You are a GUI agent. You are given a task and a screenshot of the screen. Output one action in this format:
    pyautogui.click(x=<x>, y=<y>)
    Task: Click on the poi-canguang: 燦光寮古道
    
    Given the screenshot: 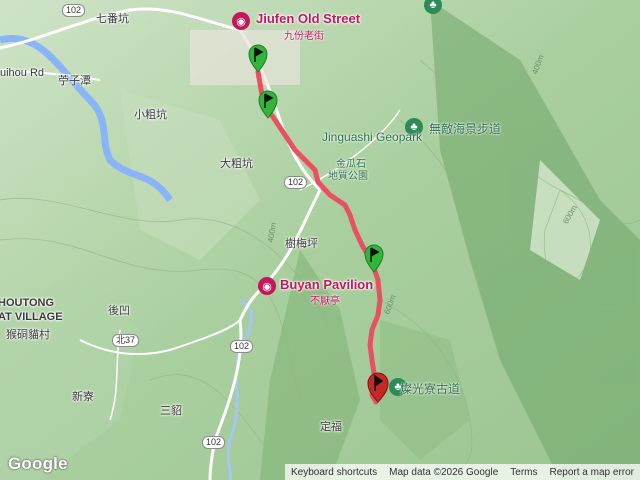 What is the action you would take?
    pyautogui.click(x=430, y=388)
    